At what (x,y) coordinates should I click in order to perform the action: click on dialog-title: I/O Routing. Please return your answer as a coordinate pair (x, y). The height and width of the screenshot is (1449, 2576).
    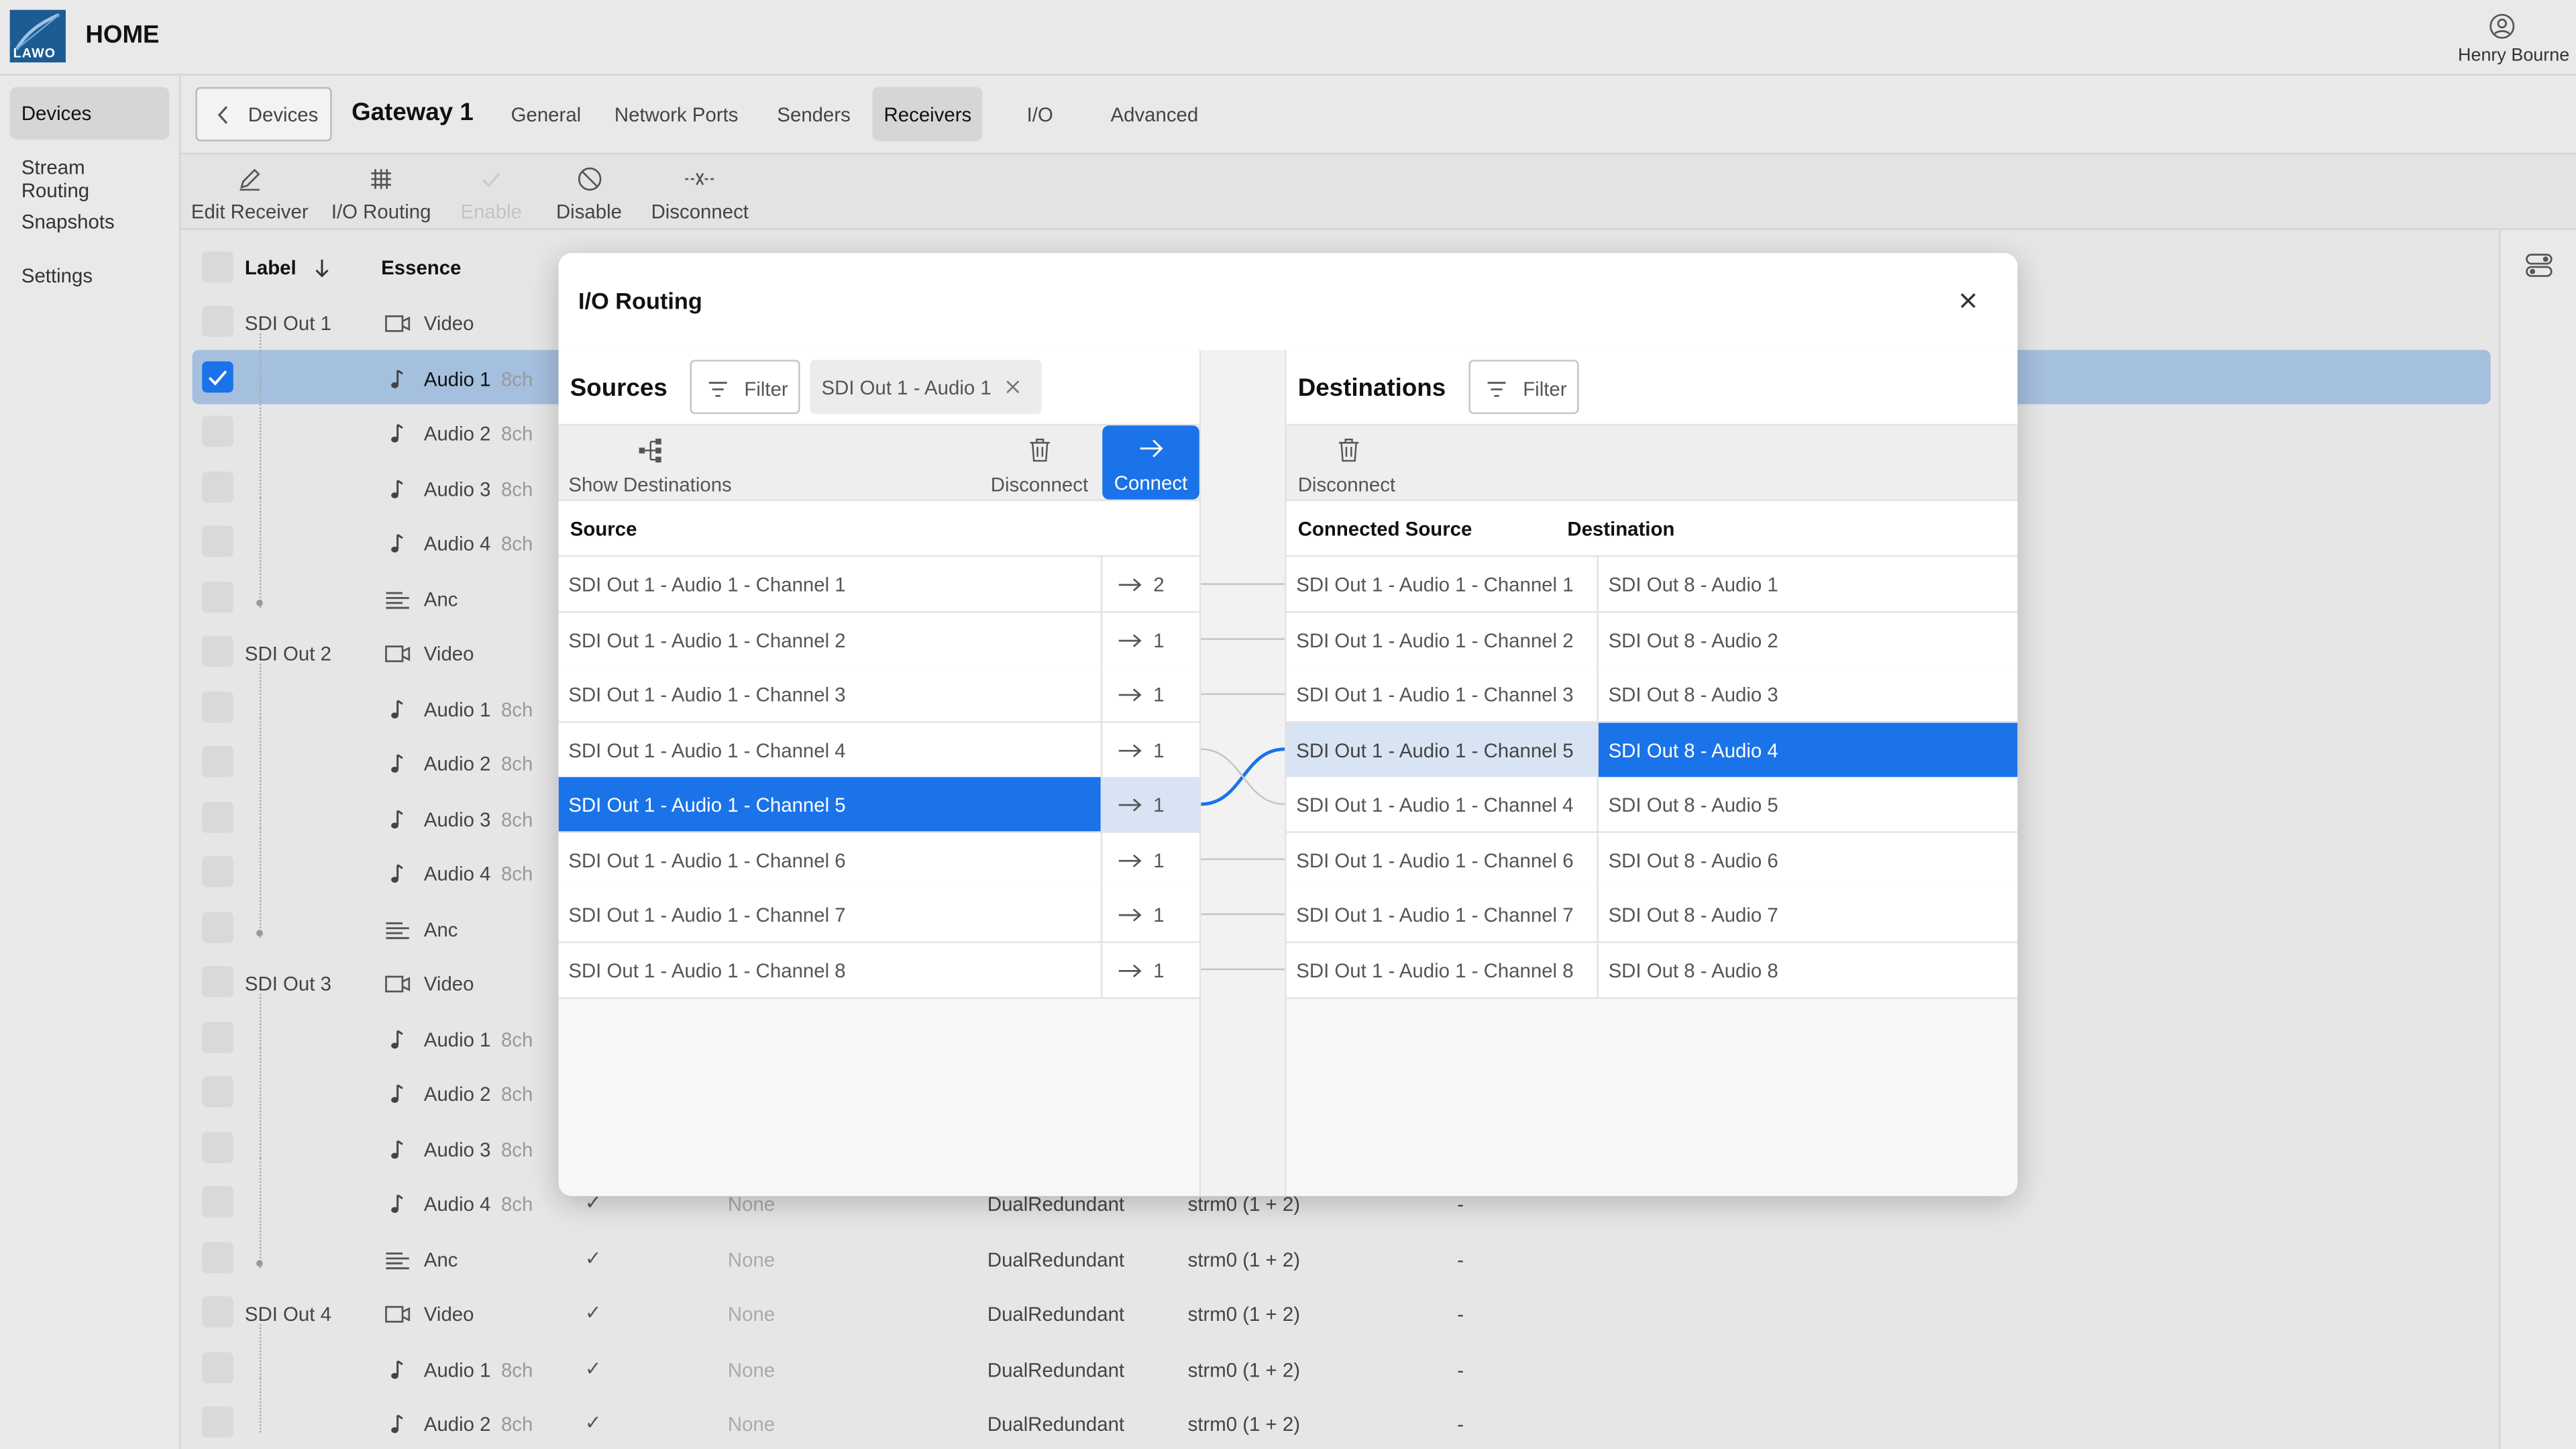
    Looking at the image, I should click on (640, 300).